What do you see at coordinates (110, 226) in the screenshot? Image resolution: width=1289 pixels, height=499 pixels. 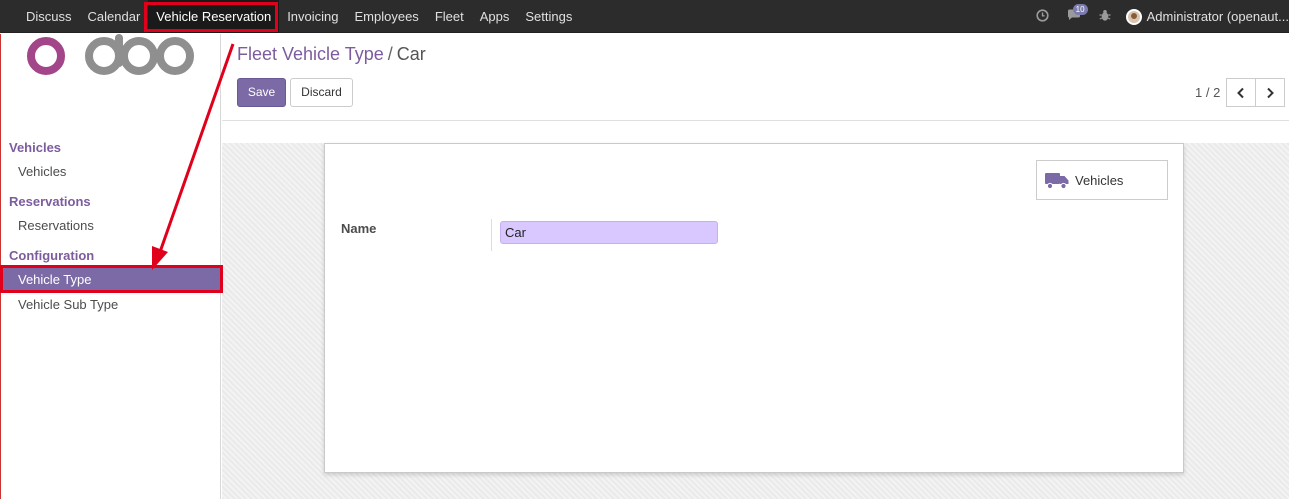 I see `sidebar-item-reservations: Reservations` at bounding box center [110, 226].